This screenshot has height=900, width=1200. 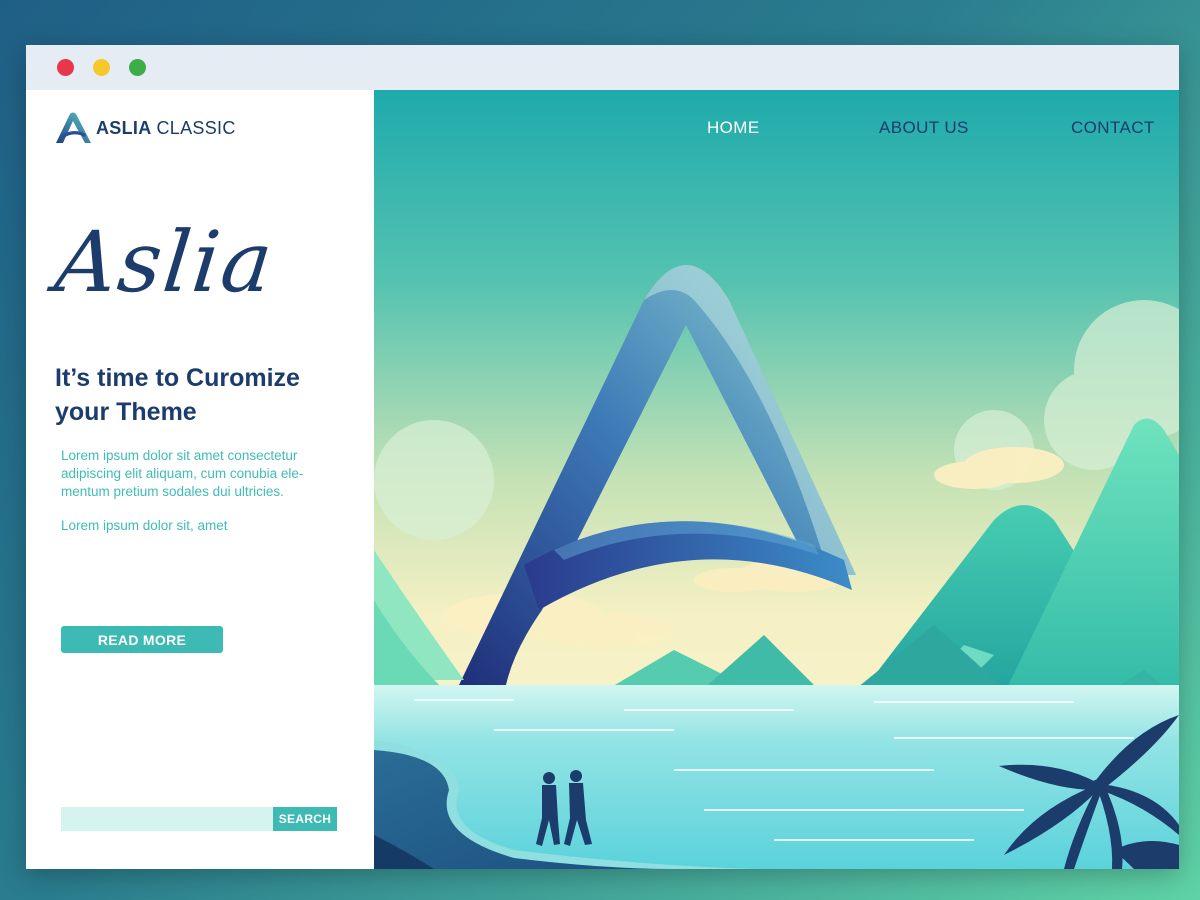 What do you see at coordinates (124, 127) in the screenshot?
I see `brand-name-bold: ASLIA` at bounding box center [124, 127].